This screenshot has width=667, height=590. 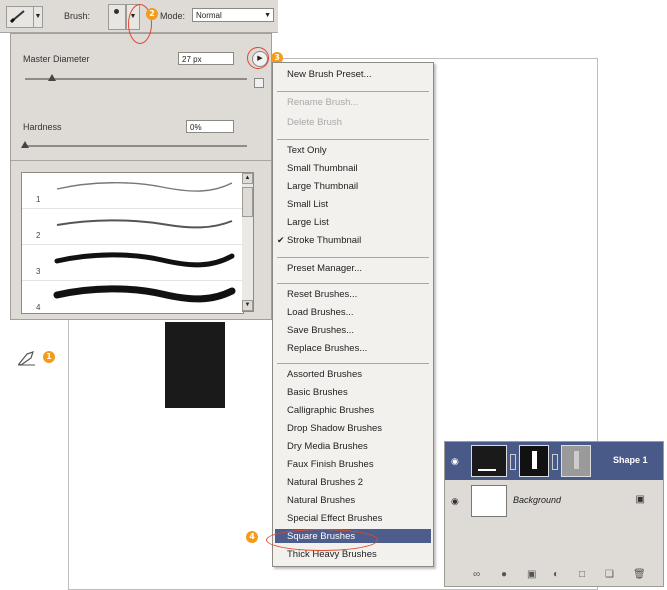 I want to click on hardness-slider, so click(x=136, y=146).